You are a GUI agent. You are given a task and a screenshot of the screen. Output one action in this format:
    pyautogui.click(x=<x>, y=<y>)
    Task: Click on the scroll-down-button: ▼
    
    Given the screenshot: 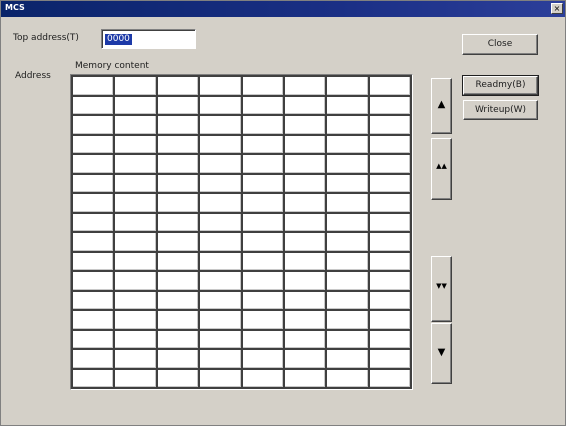 What is the action you would take?
    pyautogui.click(x=441, y=353)
    